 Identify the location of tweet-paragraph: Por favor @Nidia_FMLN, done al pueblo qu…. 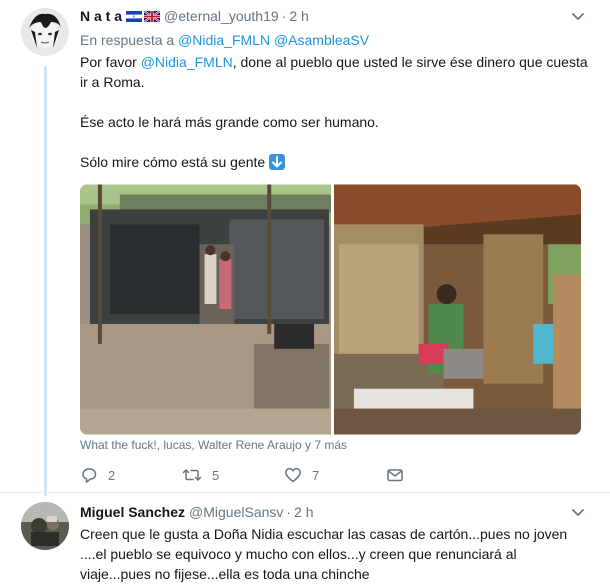
(335, 72).